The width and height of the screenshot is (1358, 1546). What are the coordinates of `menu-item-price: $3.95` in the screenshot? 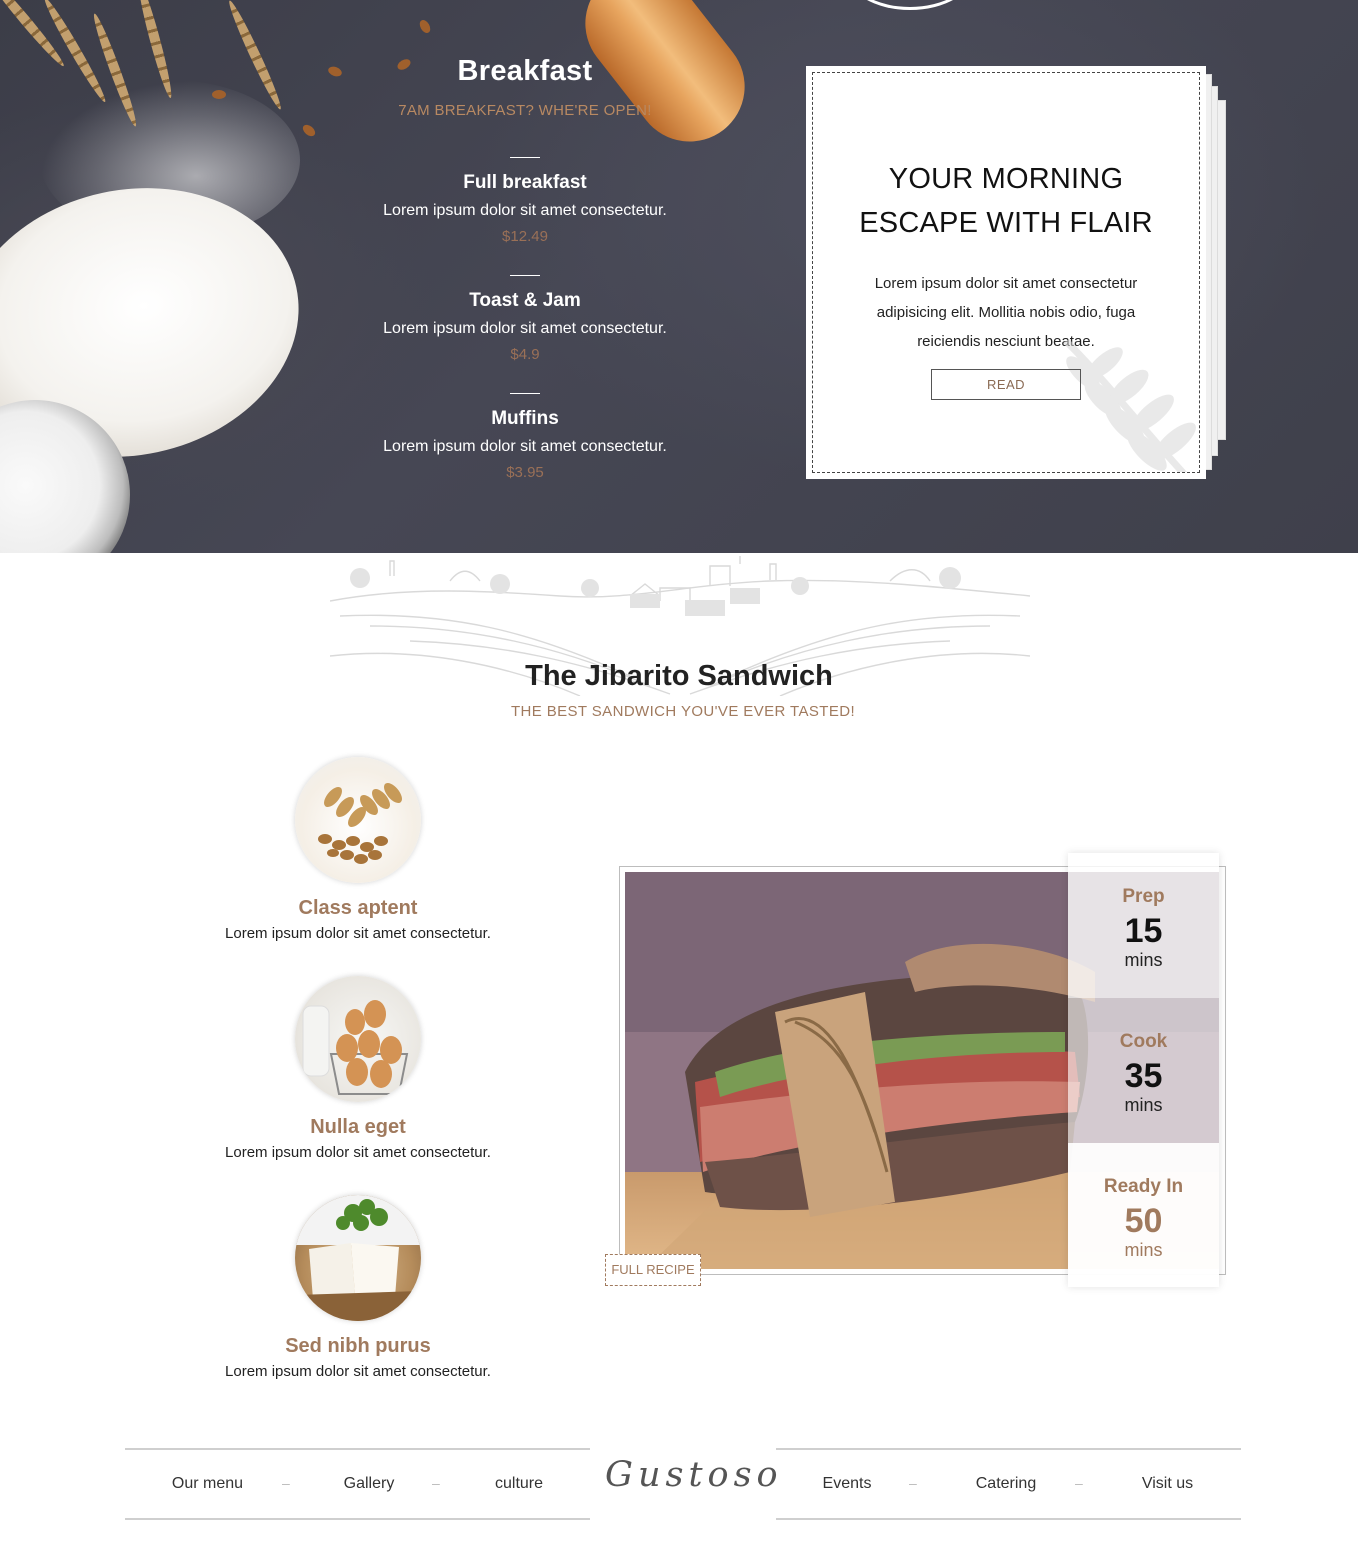 It's located at (525, 472).